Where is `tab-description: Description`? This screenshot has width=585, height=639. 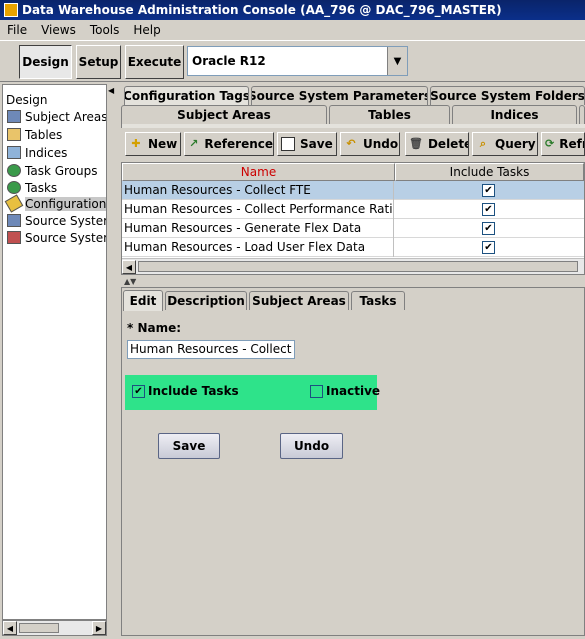 tab-description: Description is located at coordinates (206, 300).